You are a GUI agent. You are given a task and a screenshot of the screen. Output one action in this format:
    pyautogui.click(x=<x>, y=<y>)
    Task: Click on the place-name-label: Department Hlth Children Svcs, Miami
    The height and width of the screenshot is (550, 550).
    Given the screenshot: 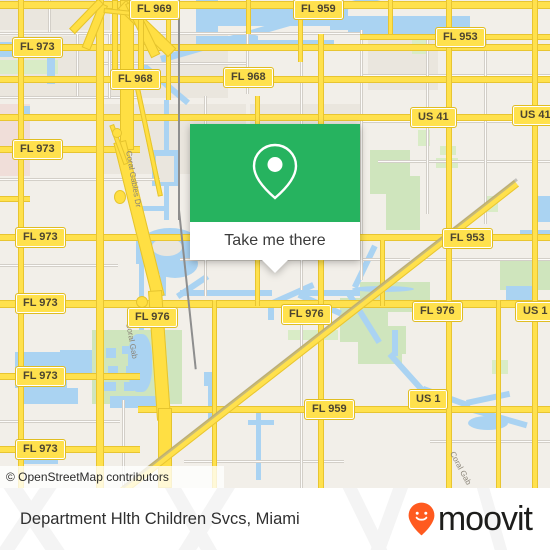 What is the action you would take?
    pyautogui.click(x=160, y=518)
    